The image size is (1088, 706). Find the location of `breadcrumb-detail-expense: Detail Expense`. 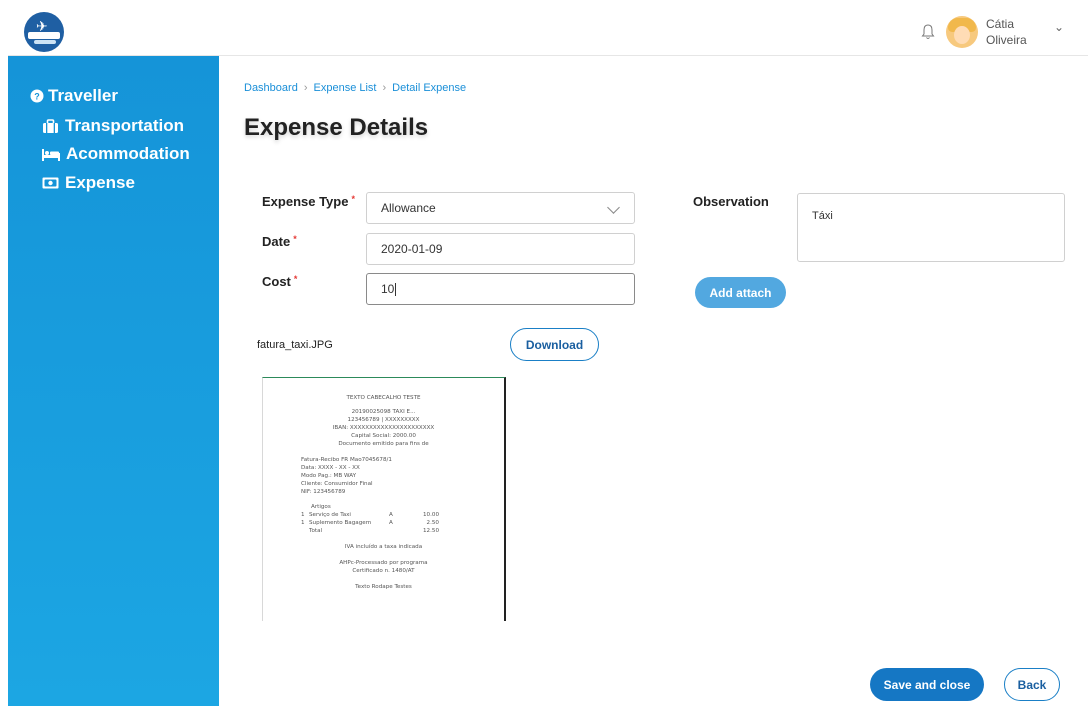

breadcrumb-detail-expense: Detail Expense is located at coordinates (429, 88).